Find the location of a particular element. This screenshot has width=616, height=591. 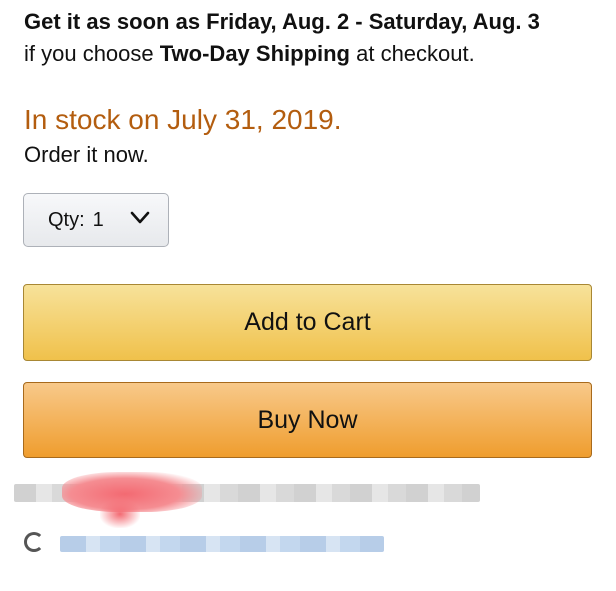

buy-now-button: Buy Now is located at coordinates (307, 420).